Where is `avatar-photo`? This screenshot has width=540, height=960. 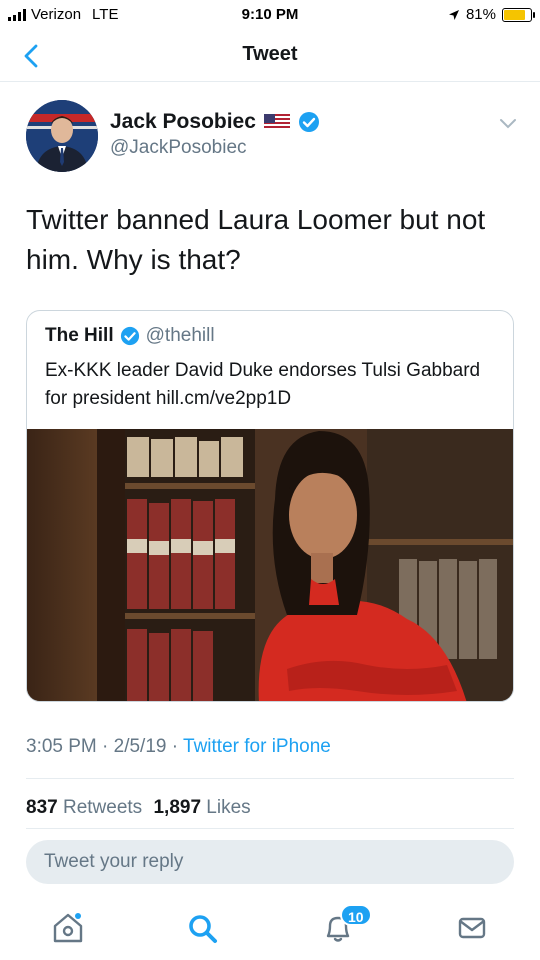
avatar-photo is located at coordinates (62, 136).